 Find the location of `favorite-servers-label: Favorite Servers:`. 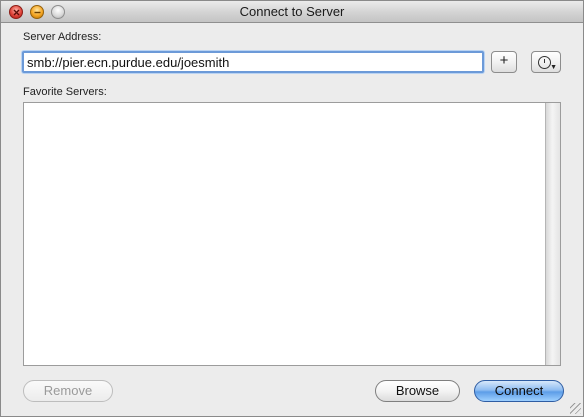

favorite-servers-label: Favorite Servers: is located at coordinates (65, 92).